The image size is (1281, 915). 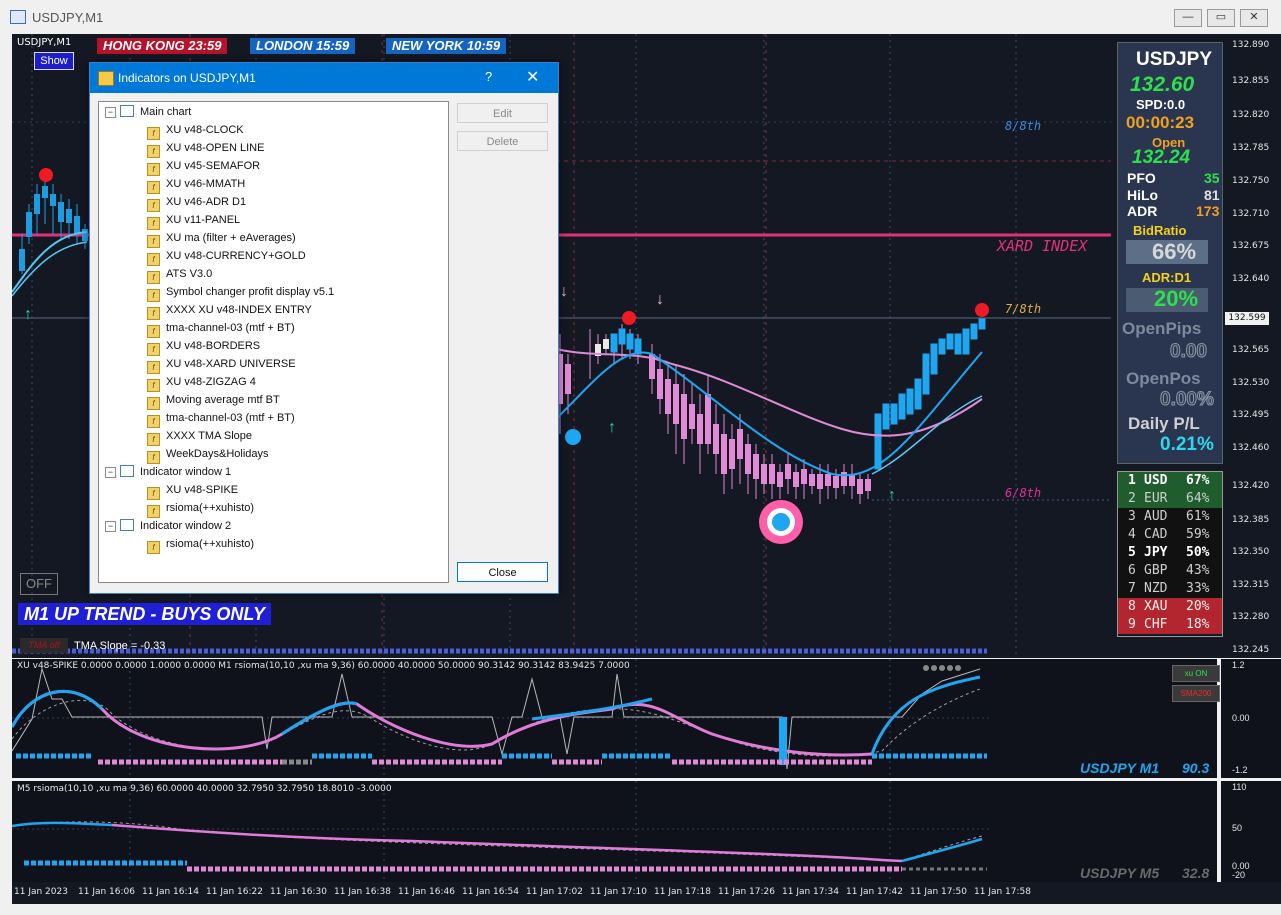 I want to click on tree-item-label: WeekDays&Holidays, so click(x=217, y=454).